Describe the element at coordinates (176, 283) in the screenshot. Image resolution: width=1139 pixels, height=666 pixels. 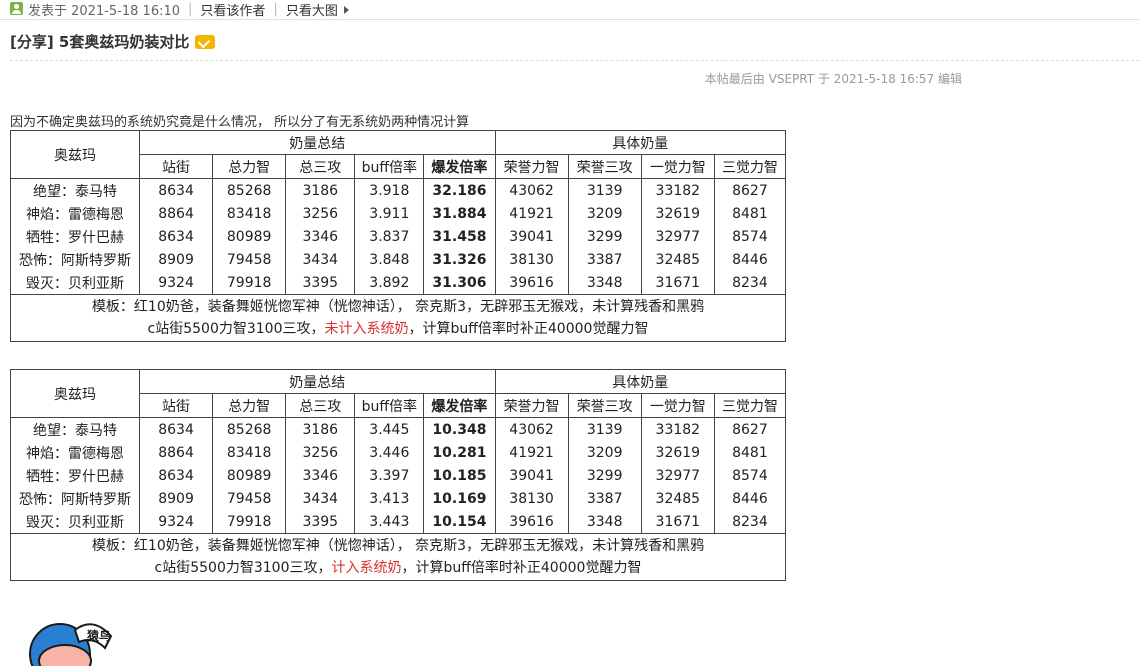
I see `table-cell: 9324` at that location.